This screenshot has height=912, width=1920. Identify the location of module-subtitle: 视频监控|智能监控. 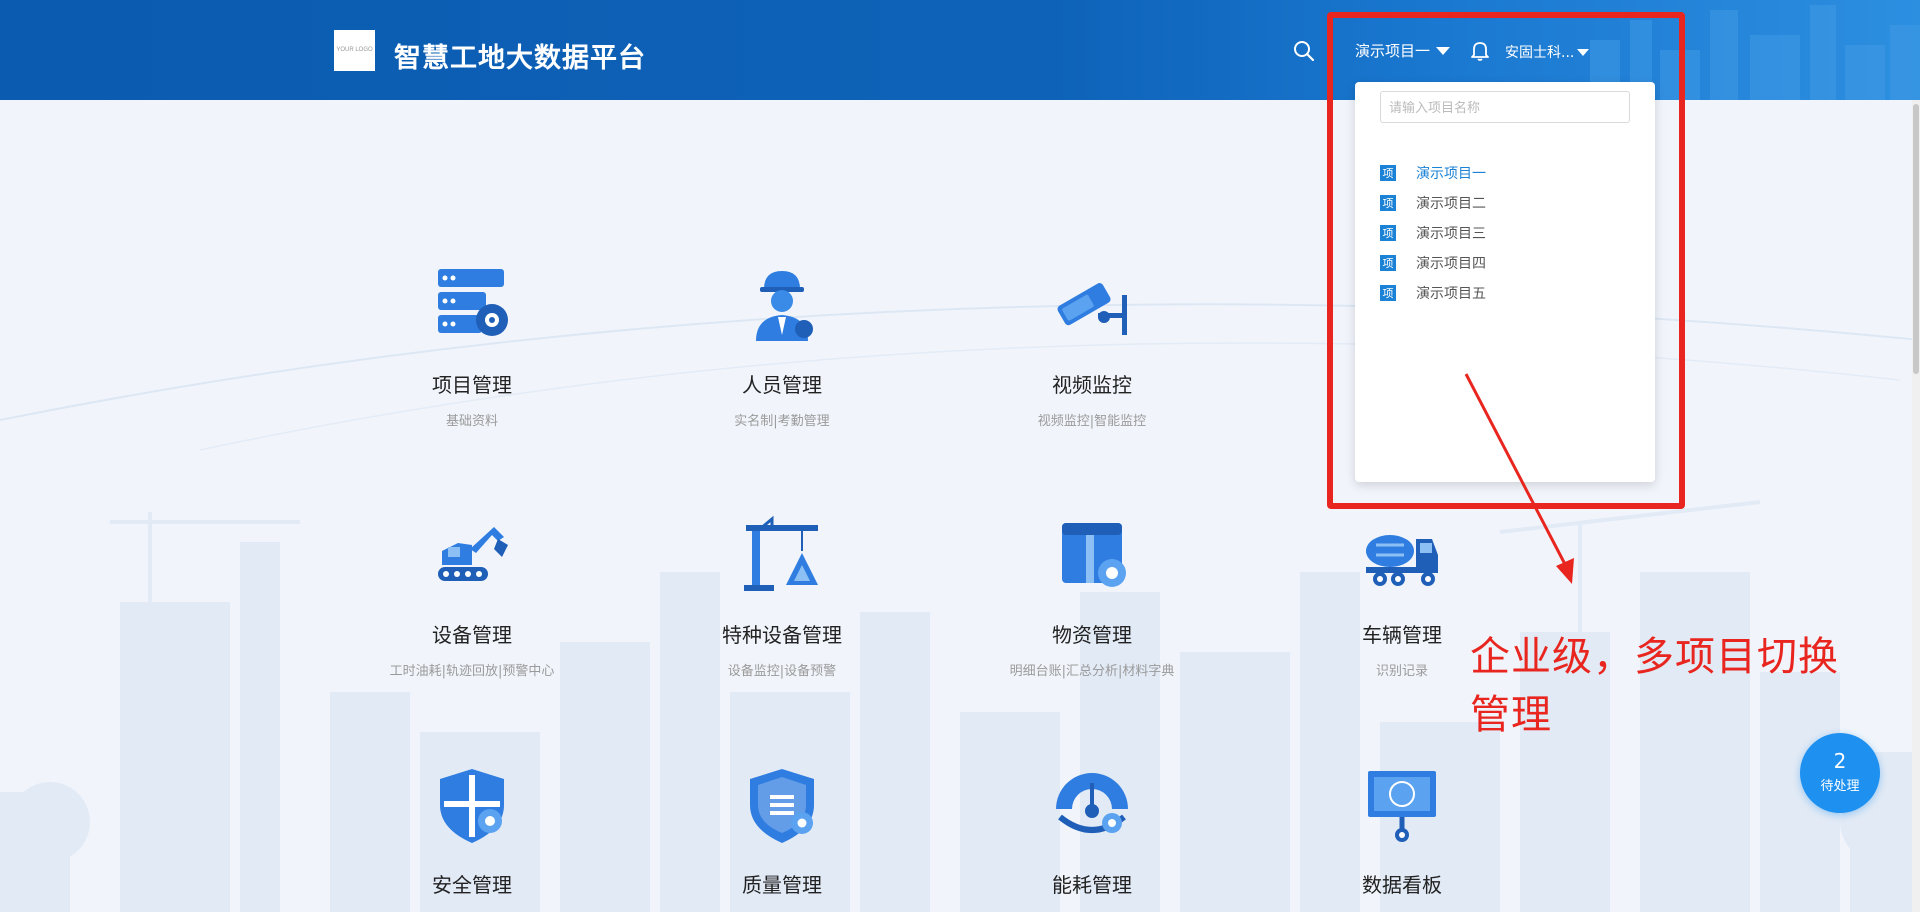
(1092, 421).